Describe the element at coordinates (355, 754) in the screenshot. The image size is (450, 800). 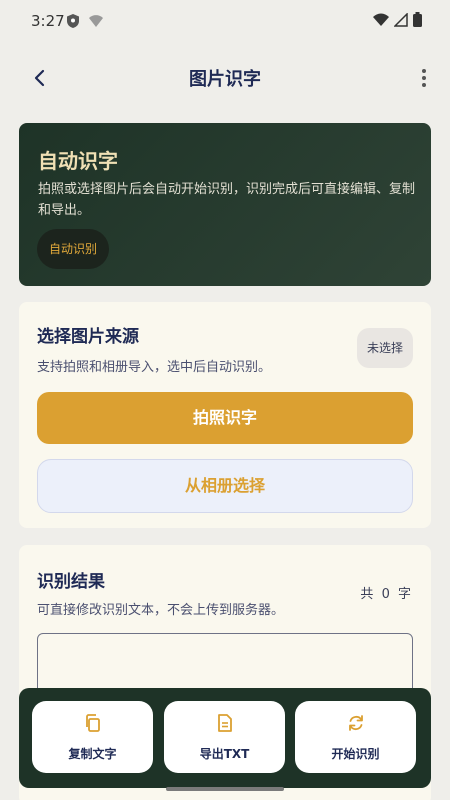
I see `start-recognition-label: 开始识别` at that location.